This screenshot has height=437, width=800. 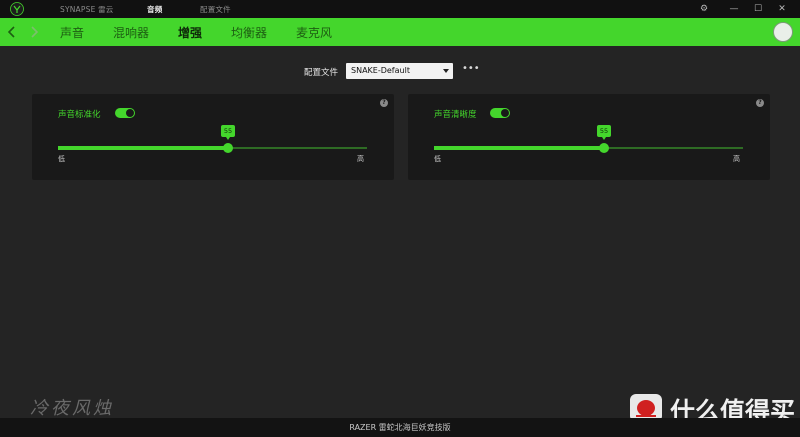 I want to click on forward-arrow-icon, so click(x=34, y=32).